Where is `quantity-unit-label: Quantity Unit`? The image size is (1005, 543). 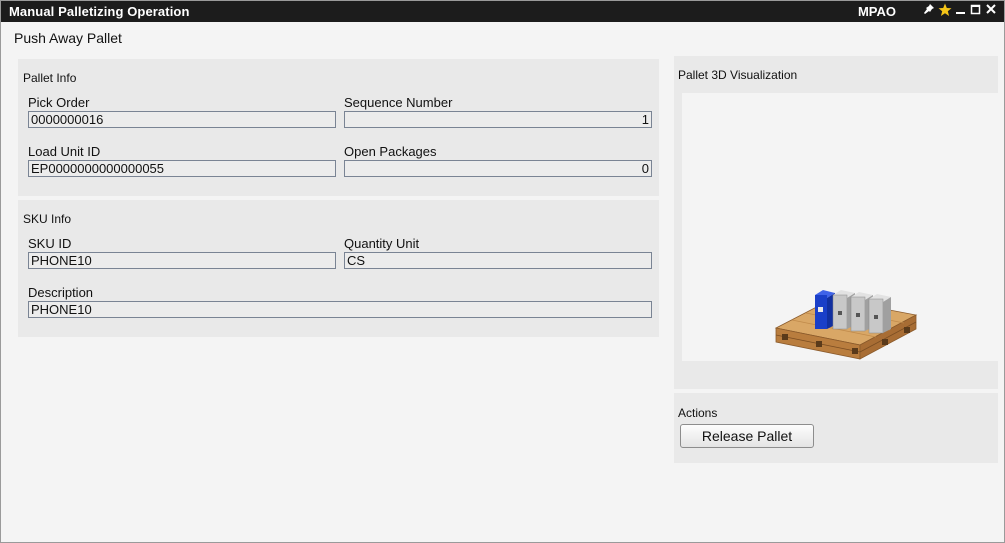 quantity-unit-label: Quantity Unit is located at coordinates (382, 243).